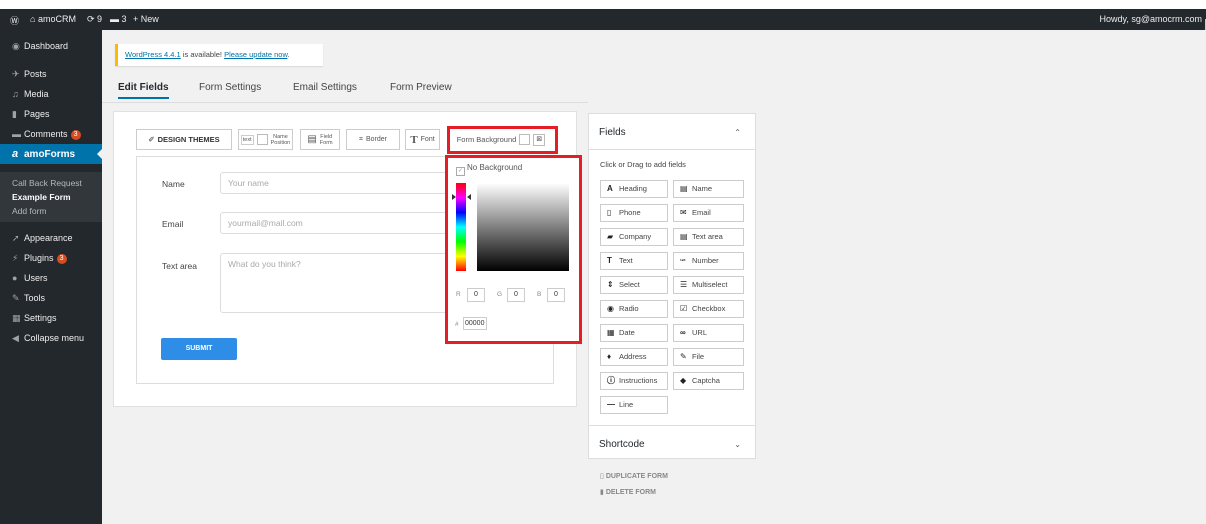 Image resolution: width=1206 pixels, height=524 pixels. What do you see at coordinates (708, 381) in the screenshot?
I see `field-type-captcha: ◆ Captcha` at bounding box center [708, 381].